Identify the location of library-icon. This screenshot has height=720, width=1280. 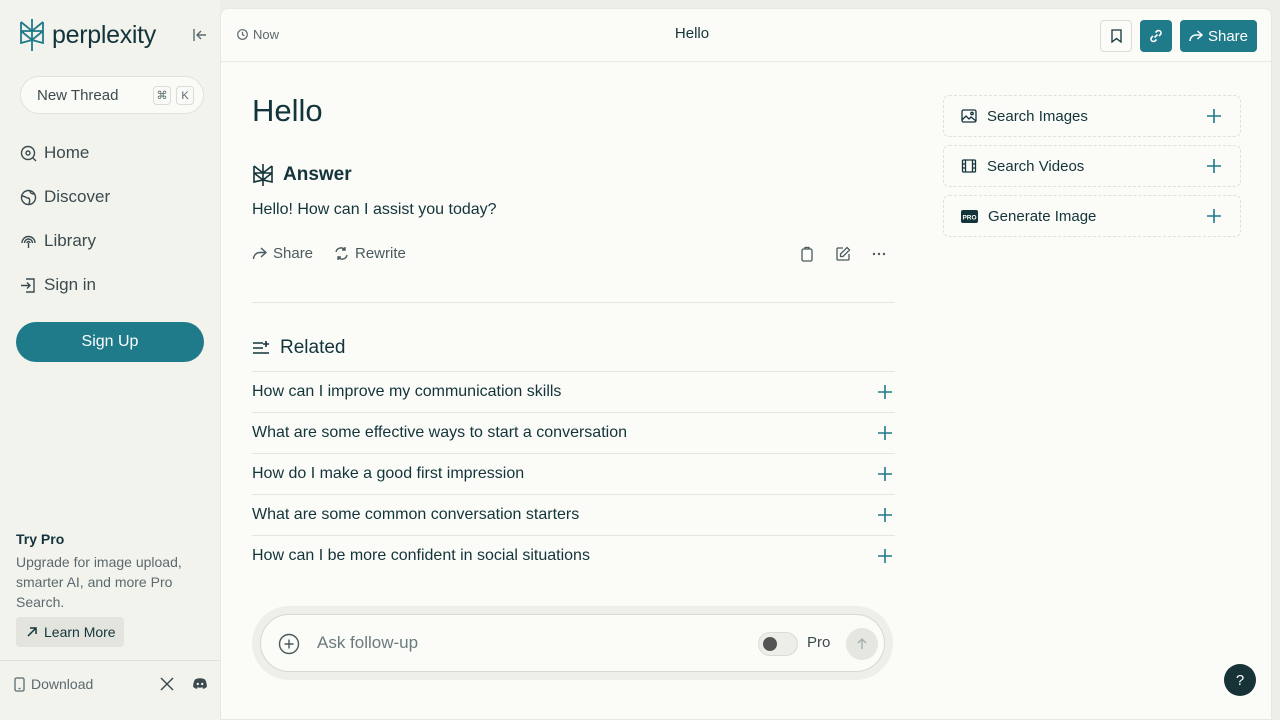
(28, 241).